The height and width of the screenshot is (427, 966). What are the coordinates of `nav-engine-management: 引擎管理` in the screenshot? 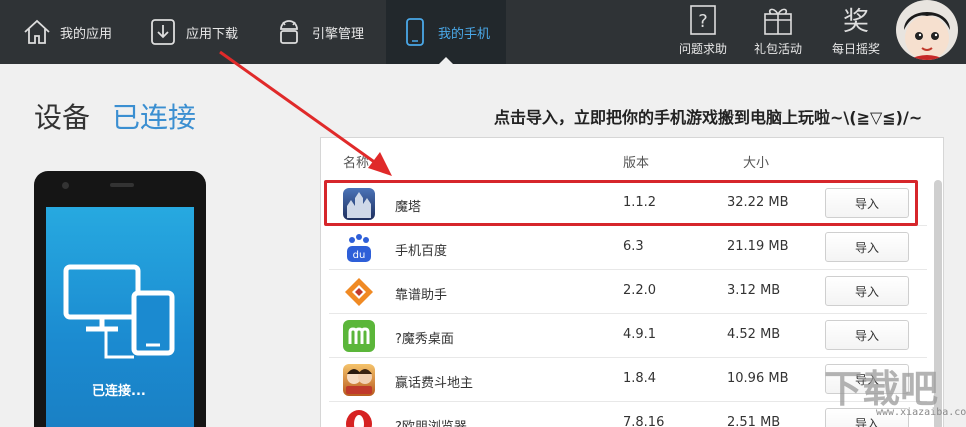 It's located at (319, 32).